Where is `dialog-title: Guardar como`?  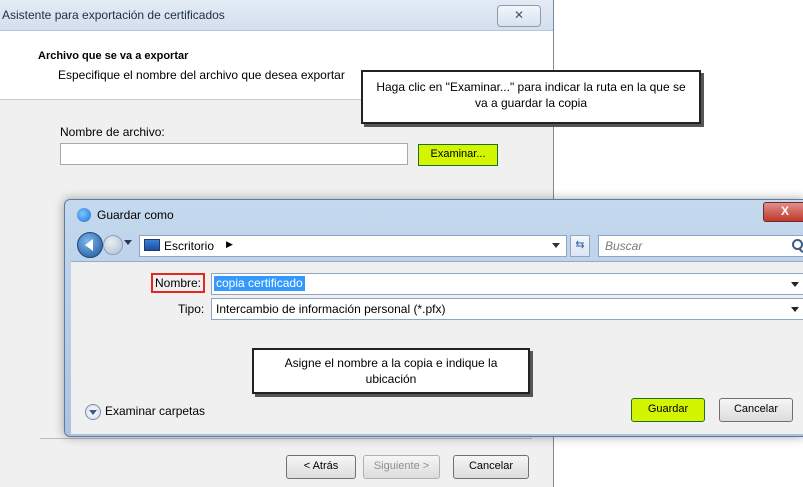
dialog-title: Guardar como is located at coordinates (135, 215).